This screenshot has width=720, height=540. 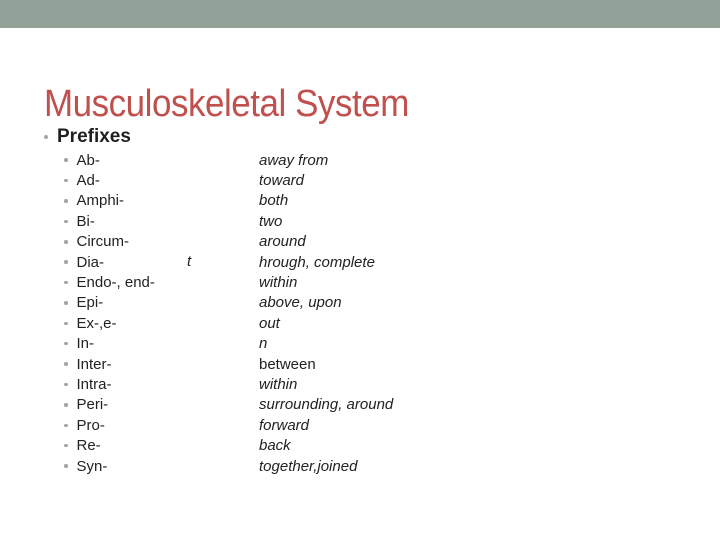 What do you see at coordinates (263, 344) in the screenshot?
I see `prefix-meaning: n` at bounding box center [263, 344].